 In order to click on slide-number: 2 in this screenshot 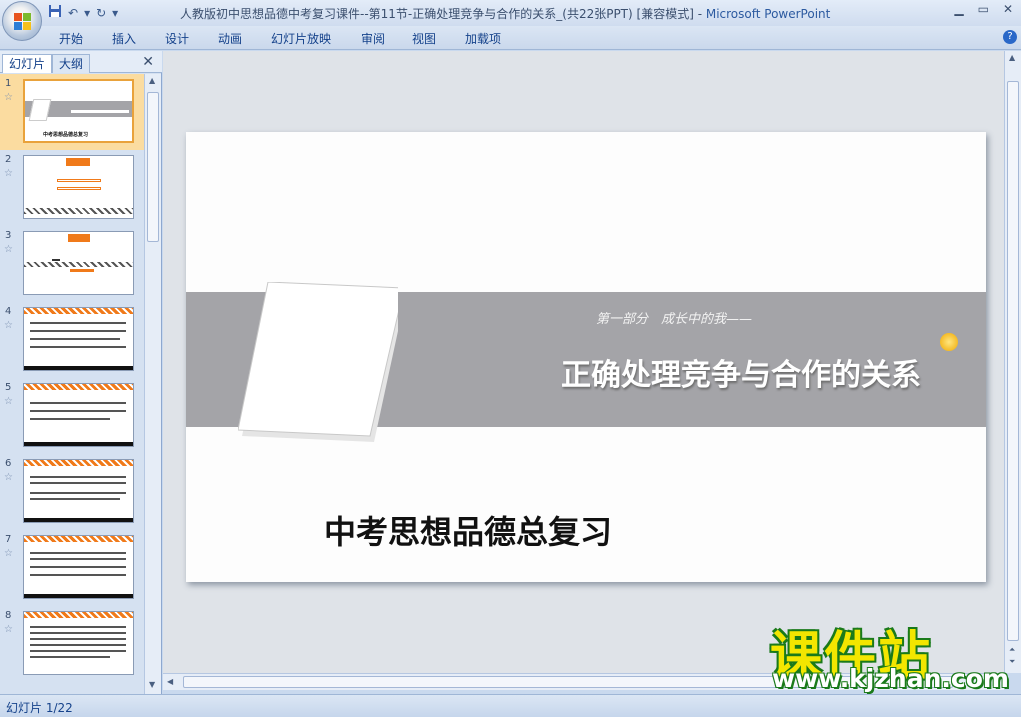, I will do `click(8, 159)`.